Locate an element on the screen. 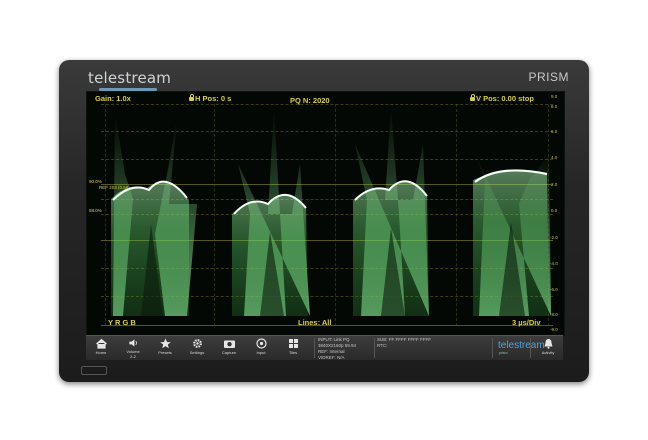 This screenshot has height=440, width=648. tiles-button: Tiles is located at coordinates (293, 348).